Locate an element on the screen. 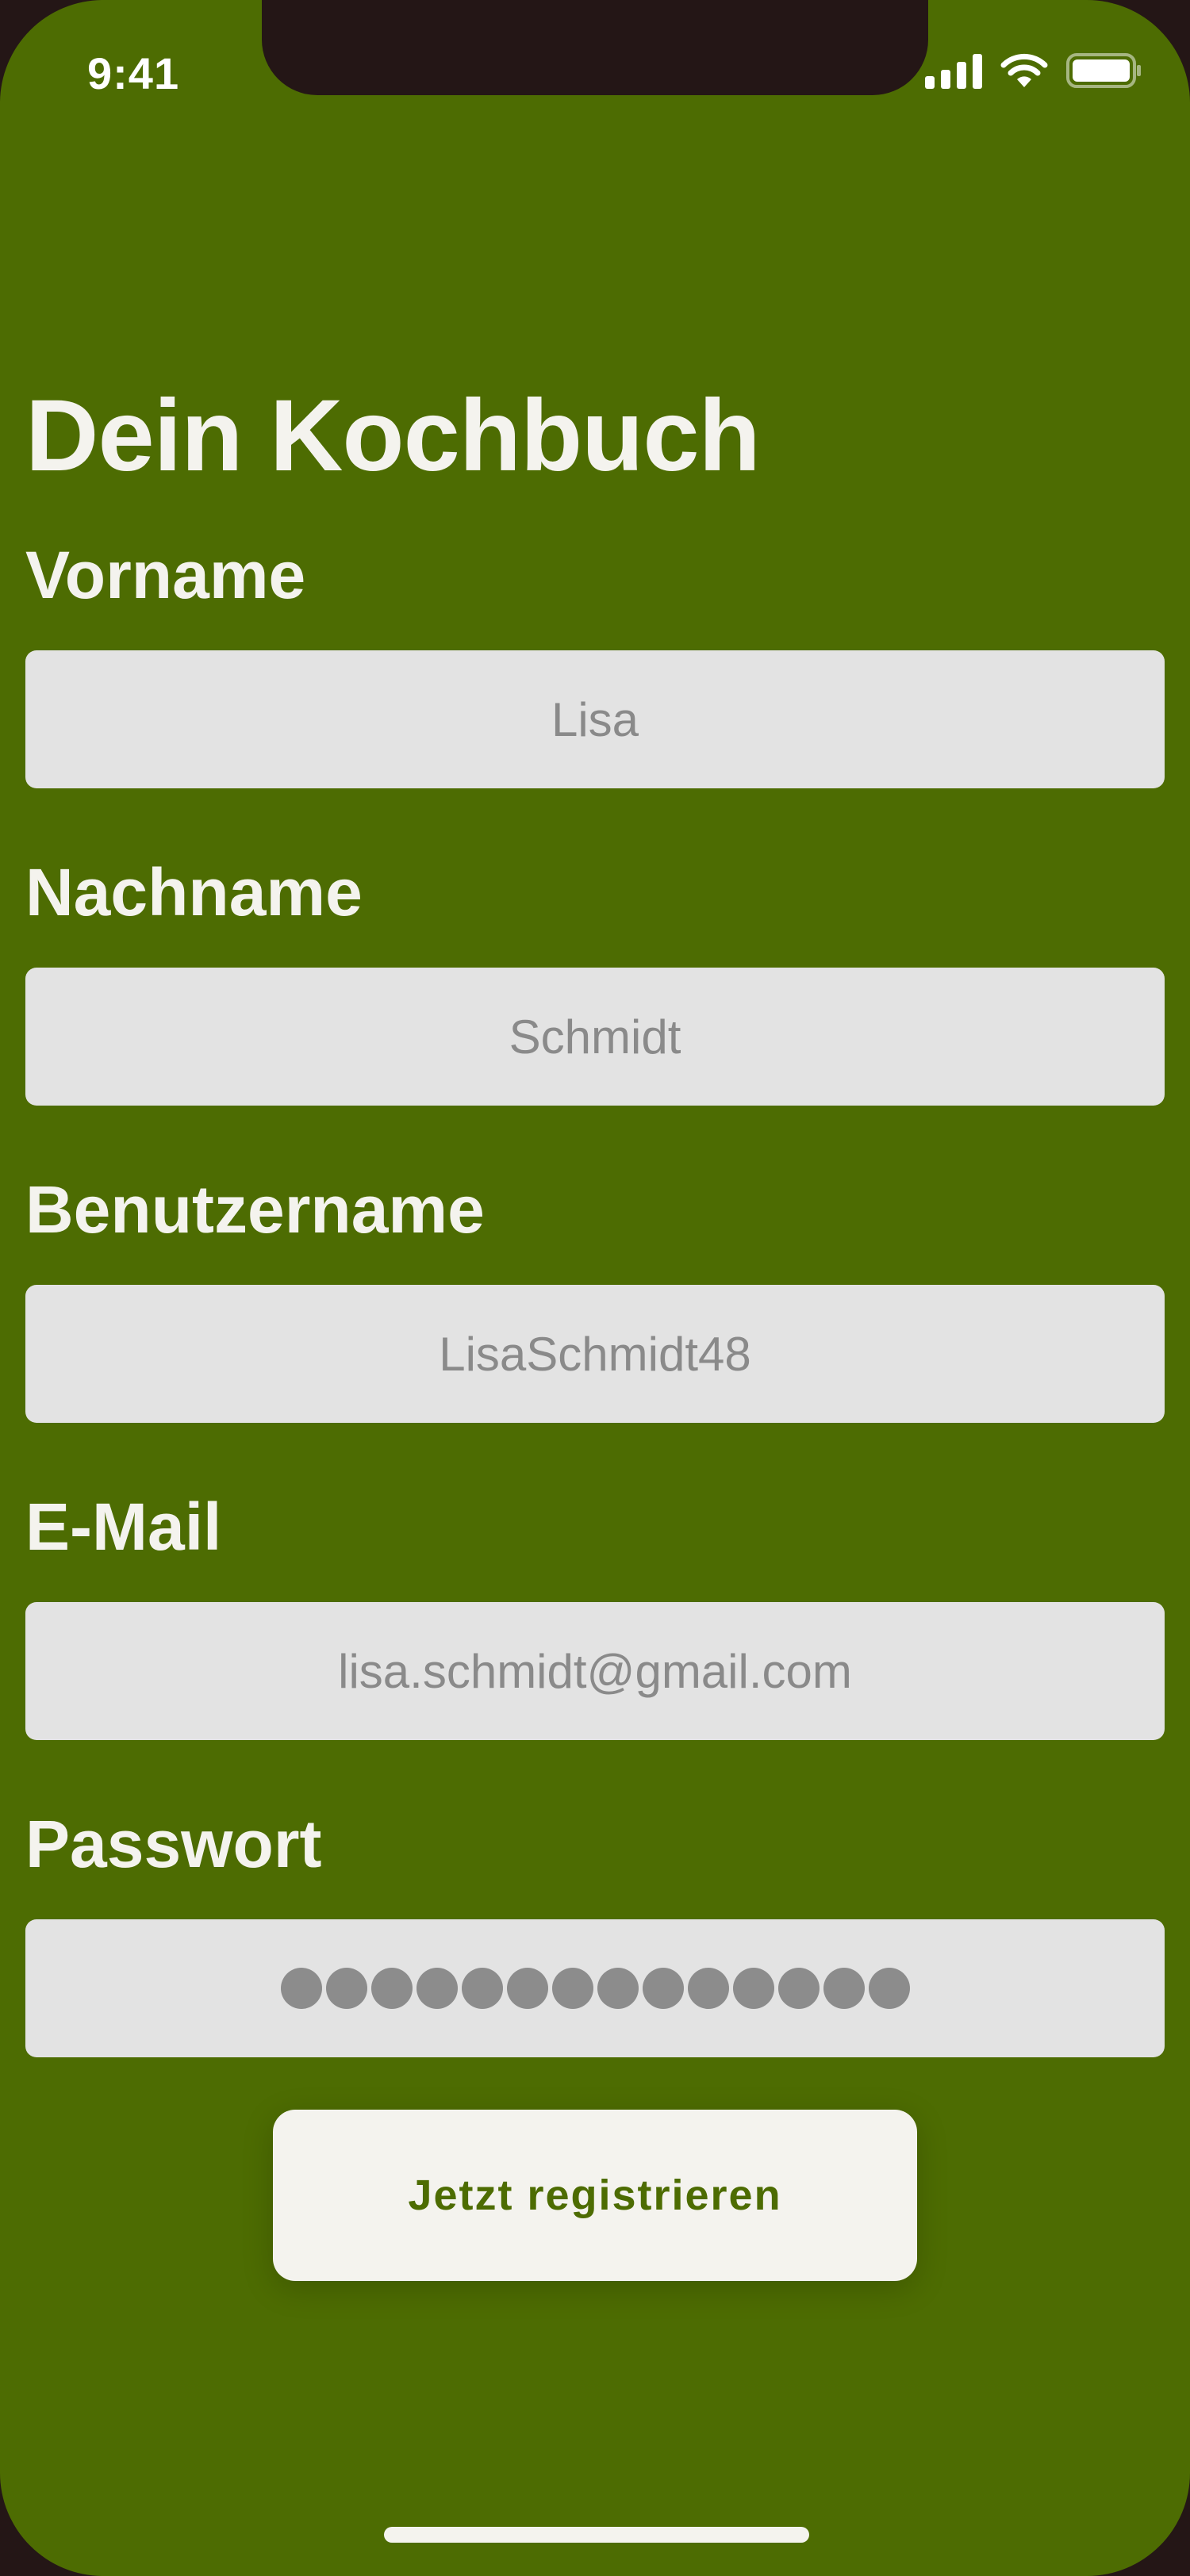 The height and width of the screenshot is (2576, 1190). status-icons is located at coordinates (1033, 71).